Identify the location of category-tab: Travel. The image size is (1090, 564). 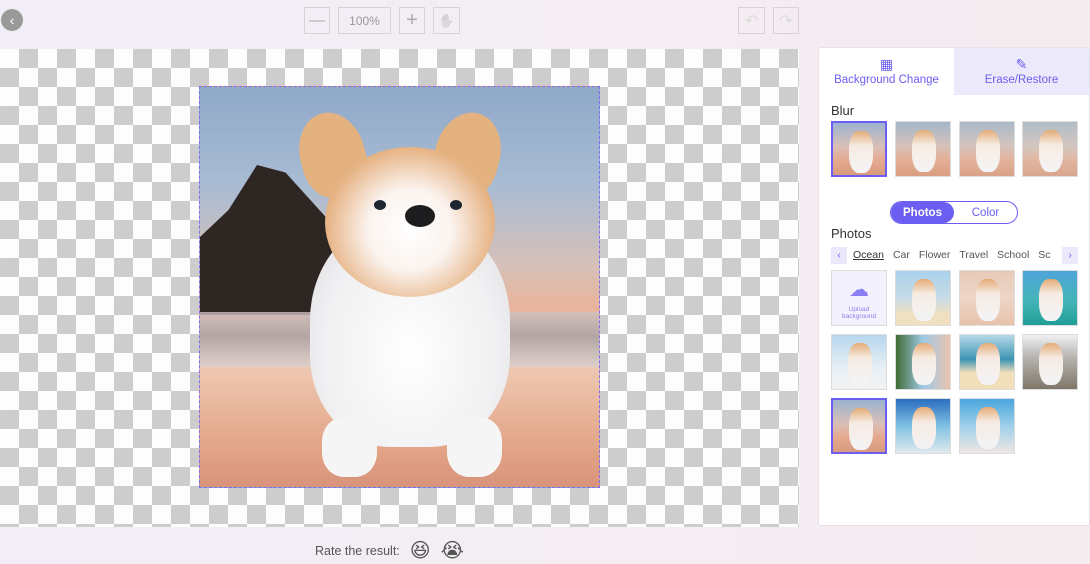
(973, 255).